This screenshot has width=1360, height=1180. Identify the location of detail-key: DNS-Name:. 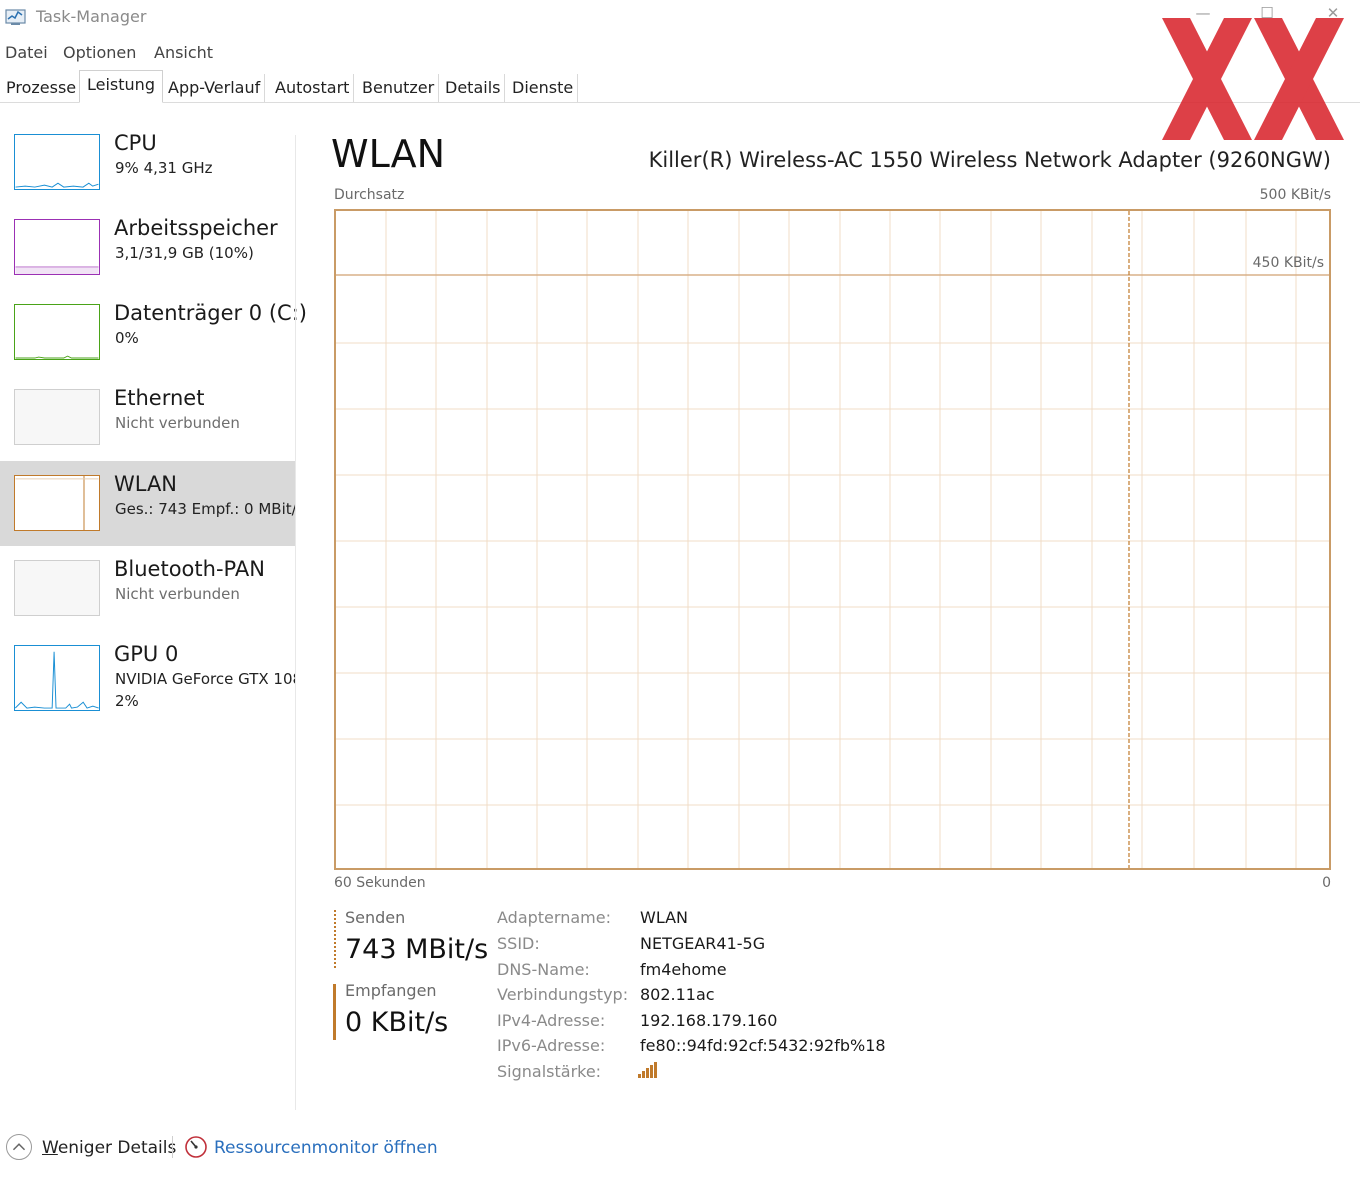
(543, 969).